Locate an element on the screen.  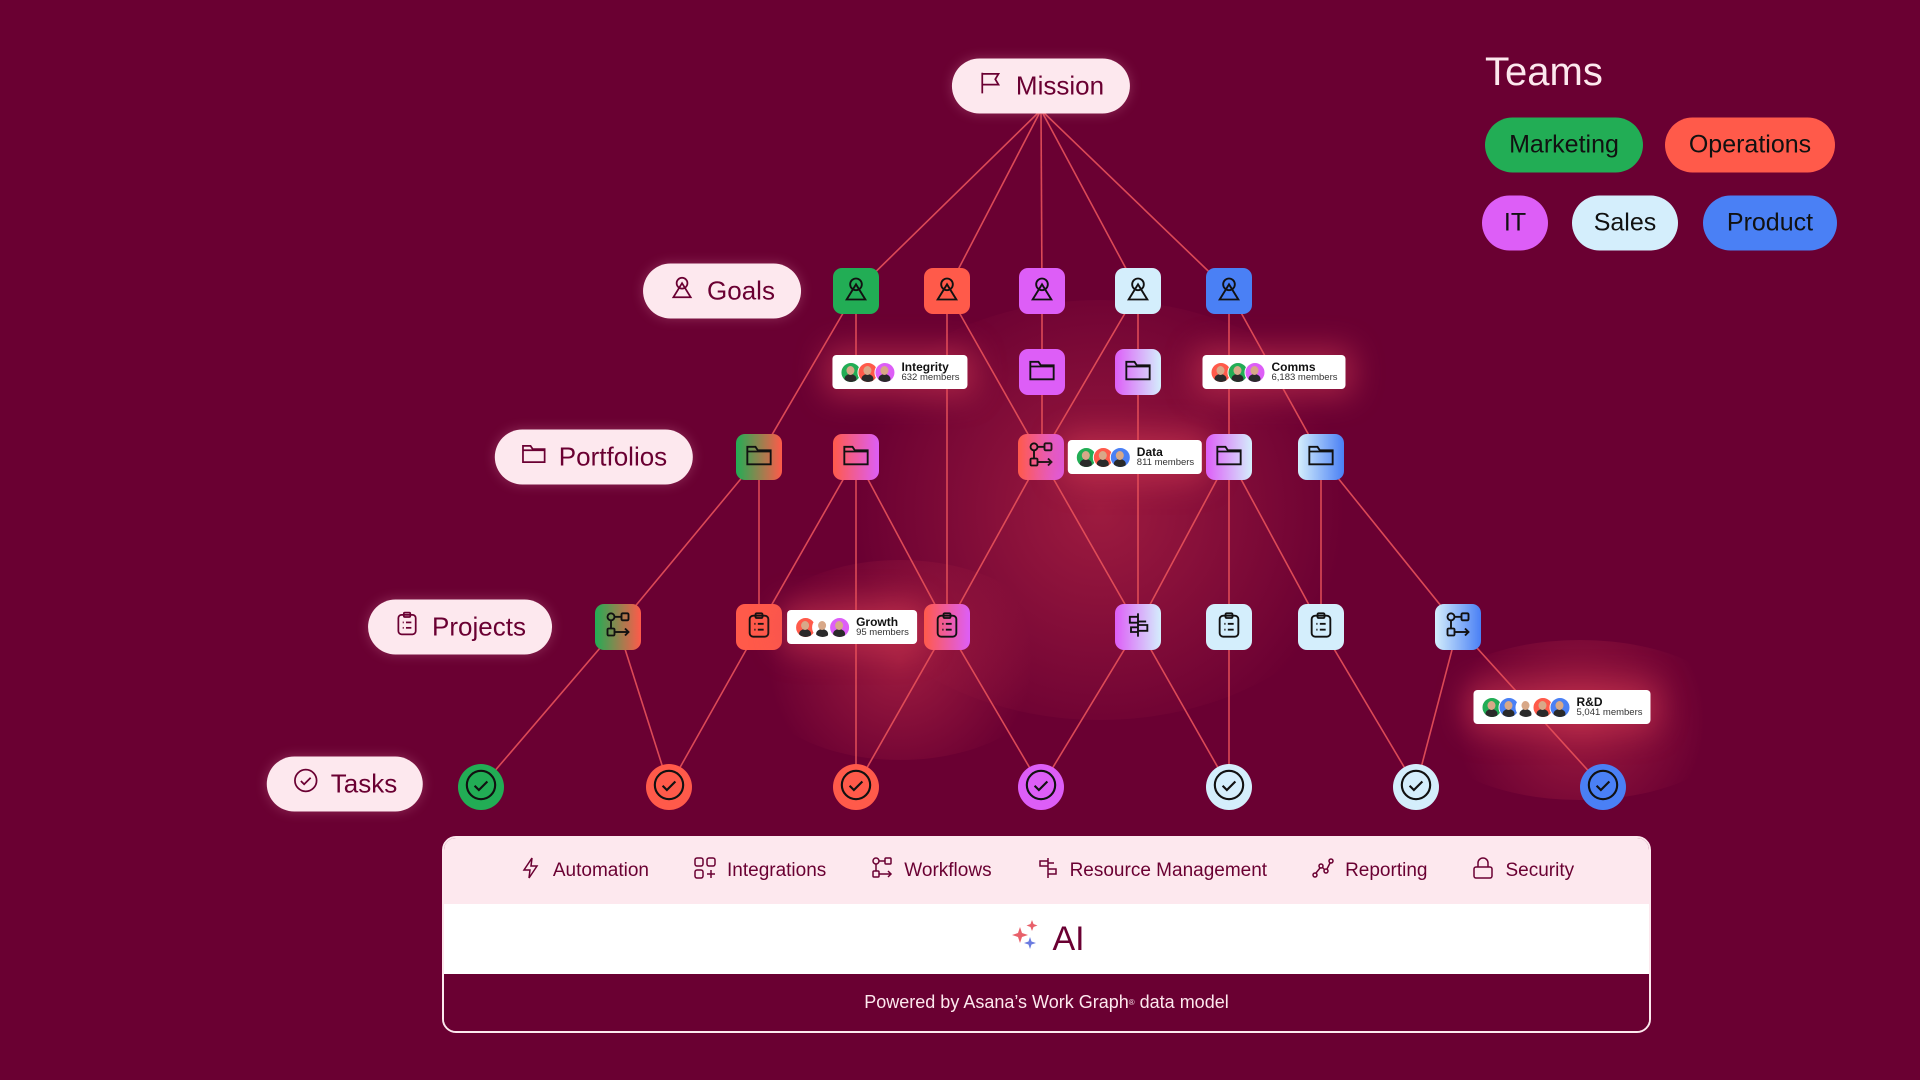
team-card-growth: Growth 95 members is located at coordinates (852, 627).